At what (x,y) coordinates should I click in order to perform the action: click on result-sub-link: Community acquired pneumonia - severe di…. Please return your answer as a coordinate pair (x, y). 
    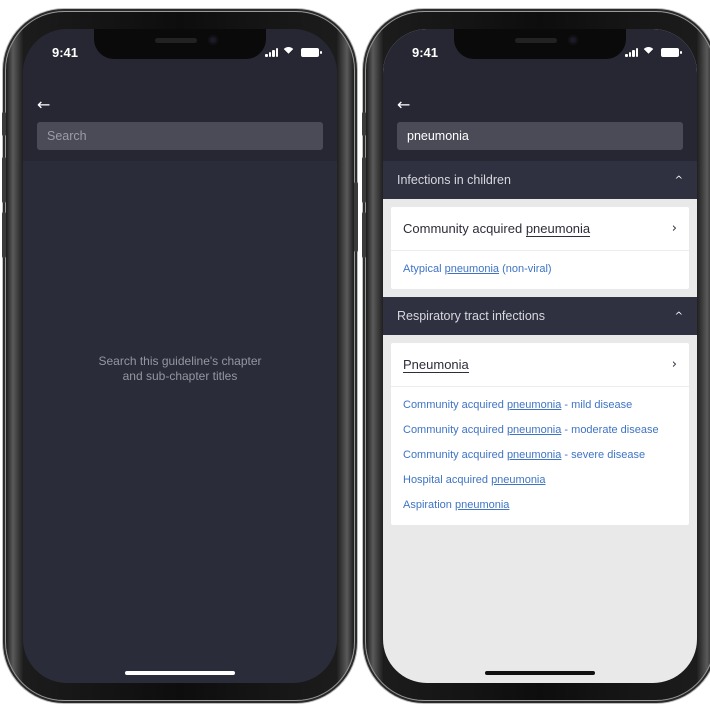
    Looking at the image, I should click on (540, 455).